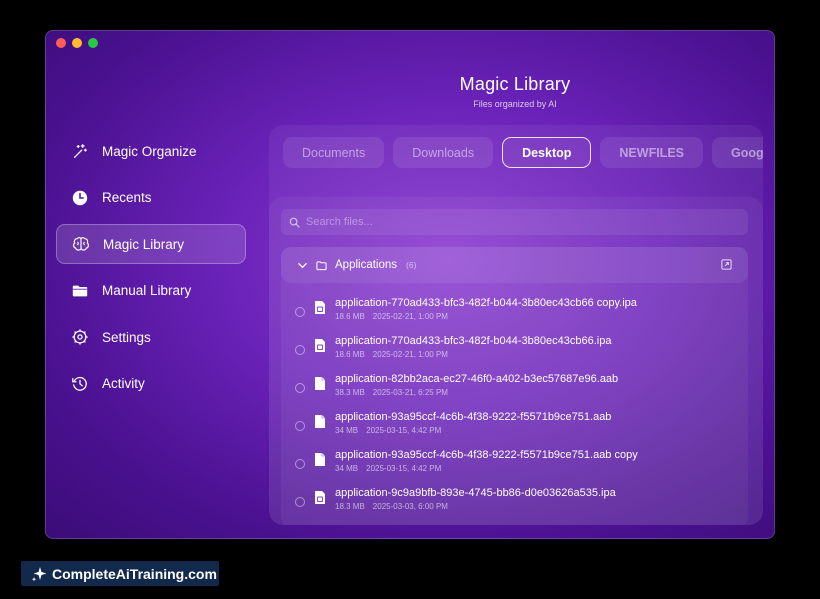  Describe the element at coordinates (334, 152) in the screenshot. I see `tab-documents: Documents` at that location.